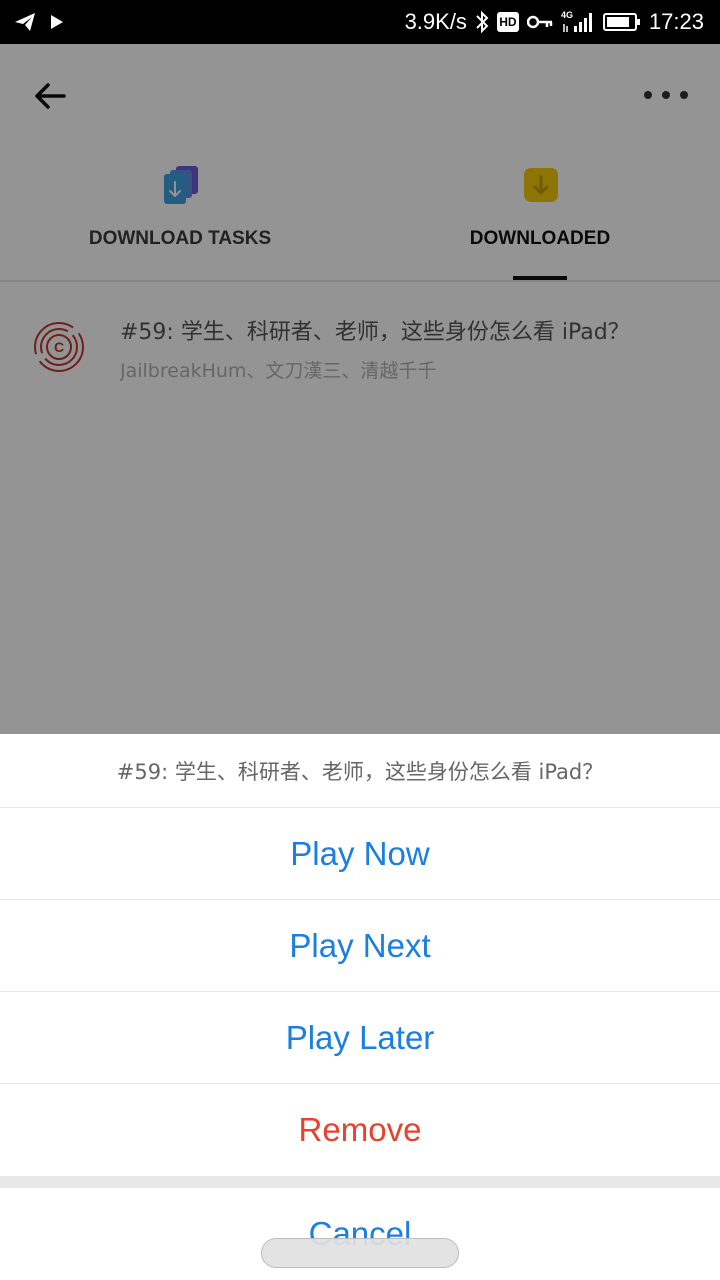  I want to click on vpn-key-icon, so click(539, 22).